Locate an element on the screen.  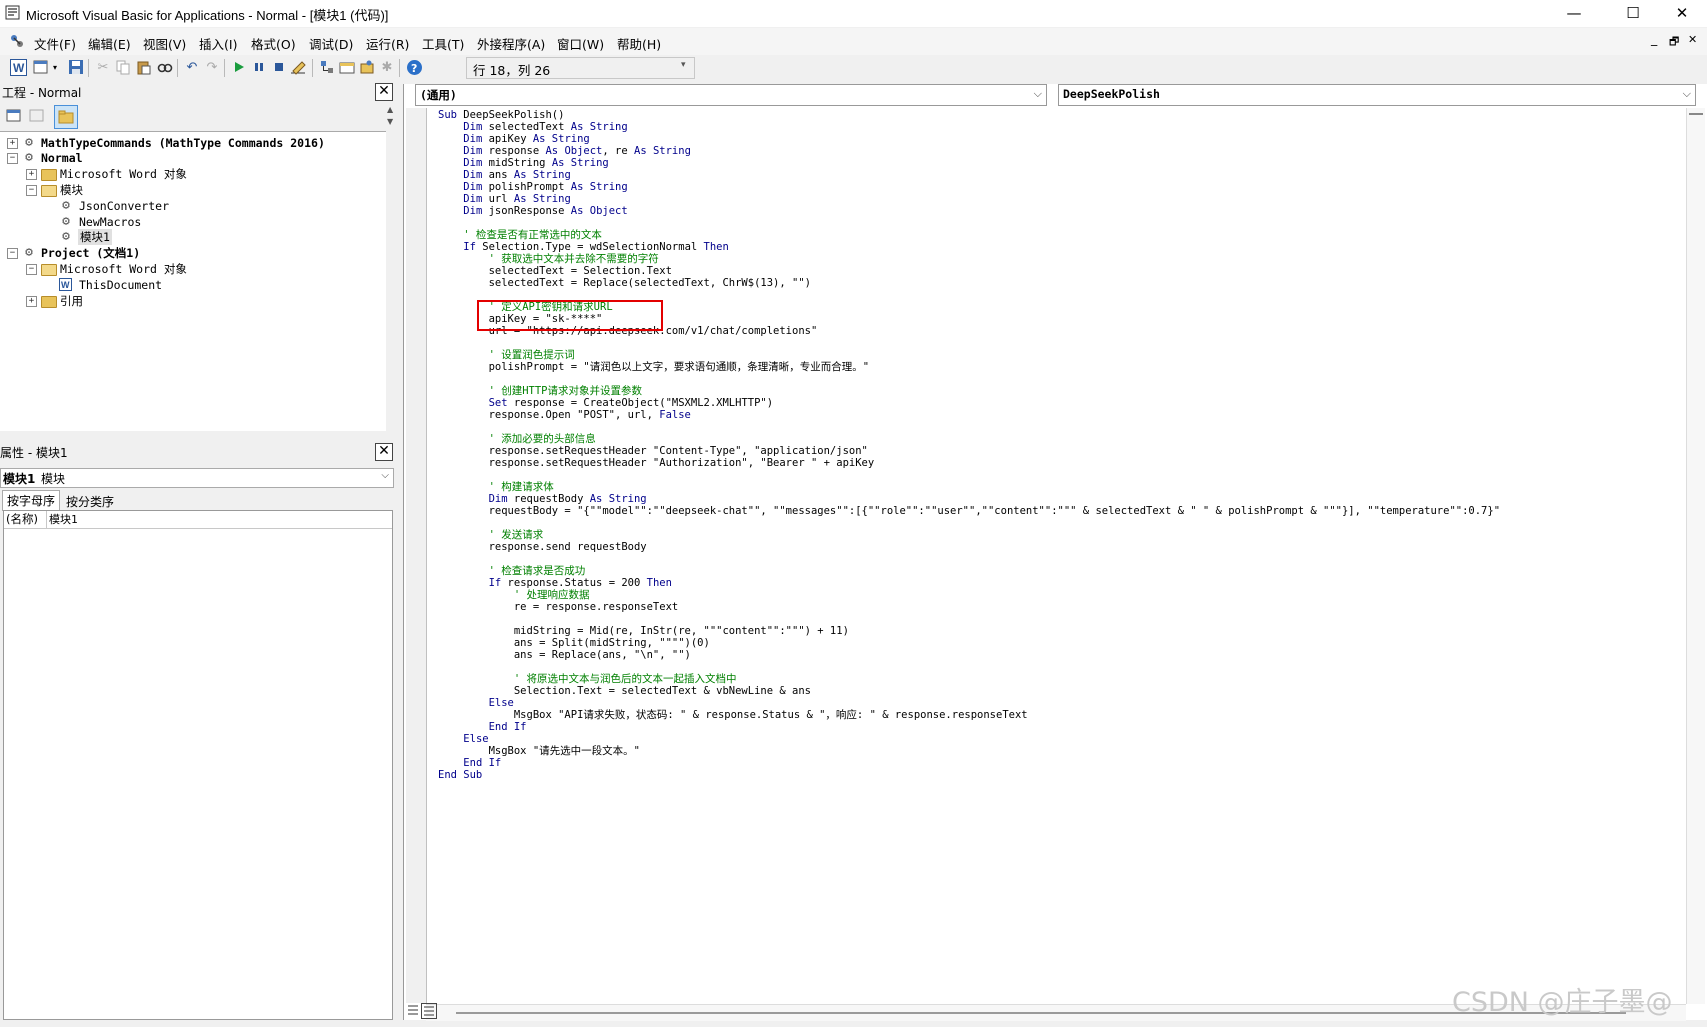
toolbox-icon: ✱ is located at coordinates (387, 67).